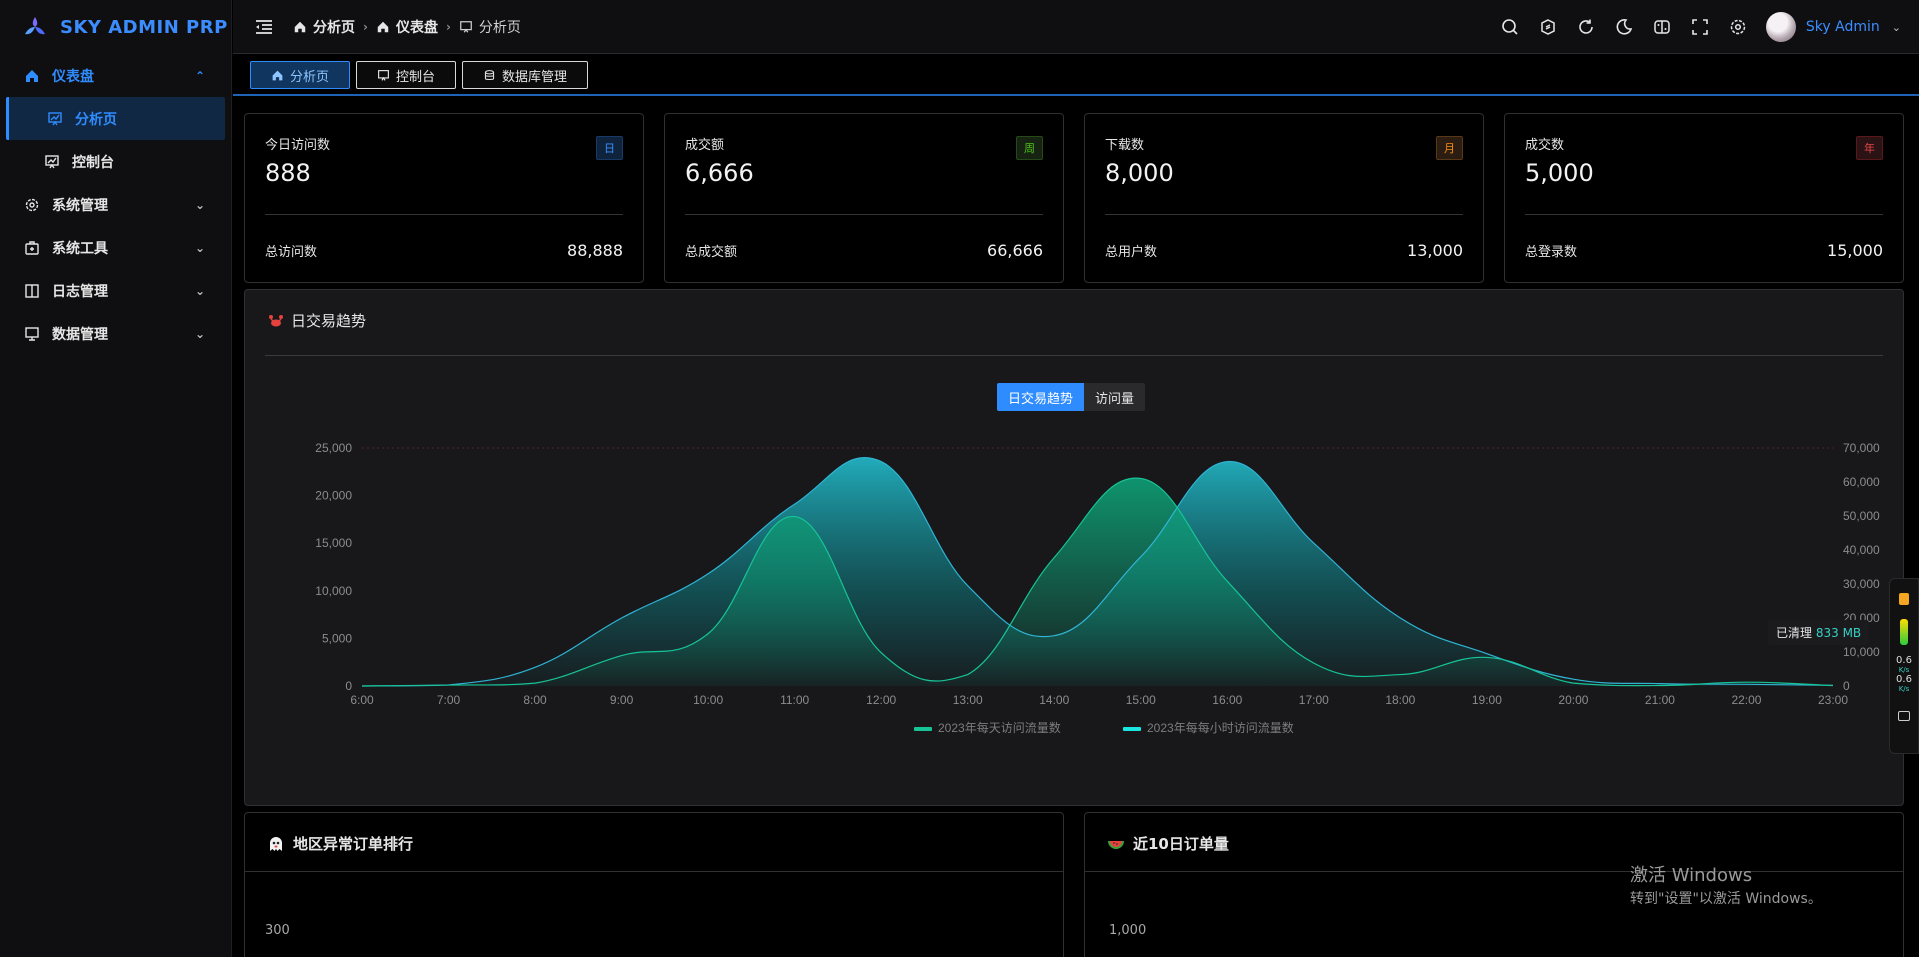 The width and height of the screenshot is (1919, 957). I want to click on x-tick-label: 9:00, so click(622, 700).